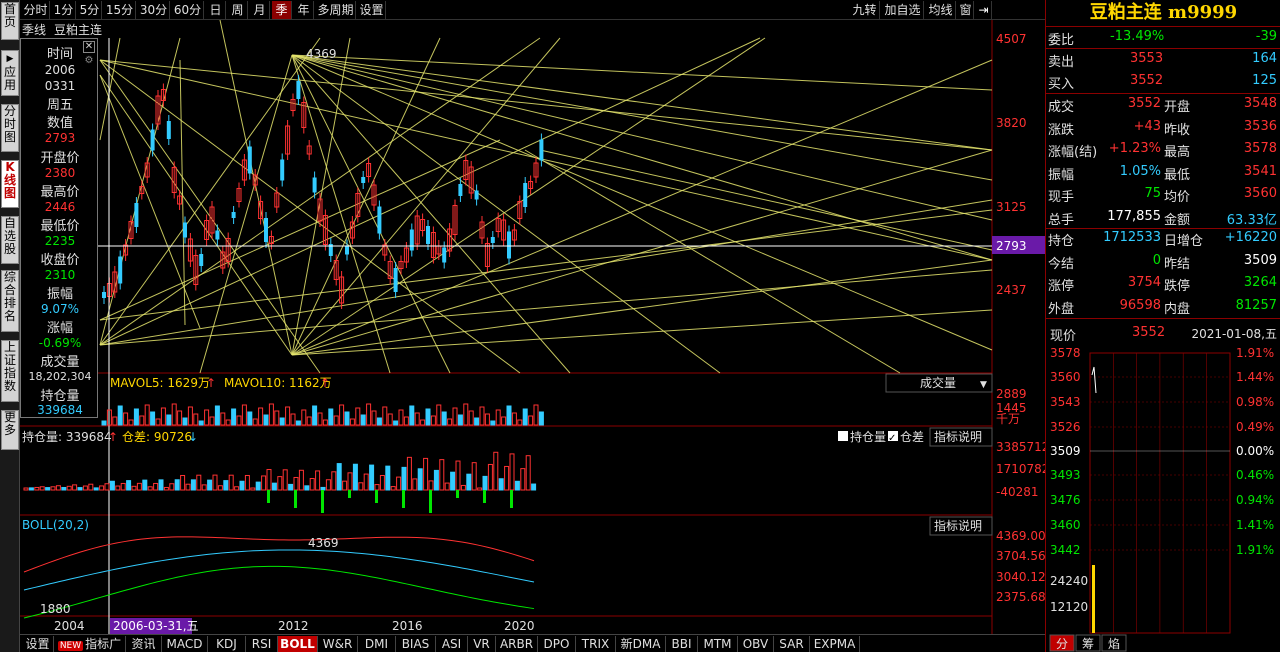 This screenshot has height=652, width=1280. I want to click on quote-row-value-2: 3548, so click(1260, 103).